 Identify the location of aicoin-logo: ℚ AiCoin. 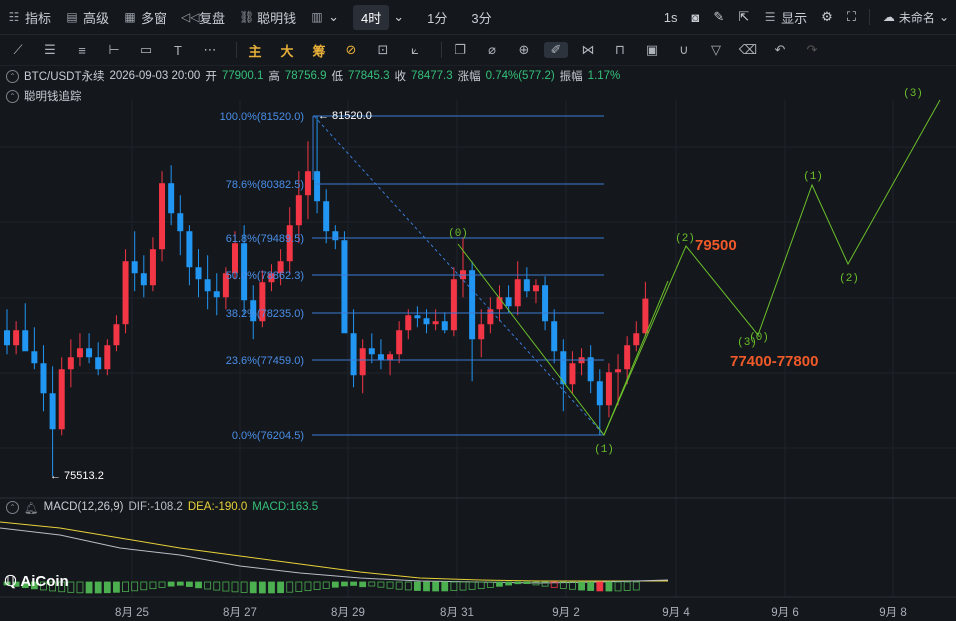
(36, 581).